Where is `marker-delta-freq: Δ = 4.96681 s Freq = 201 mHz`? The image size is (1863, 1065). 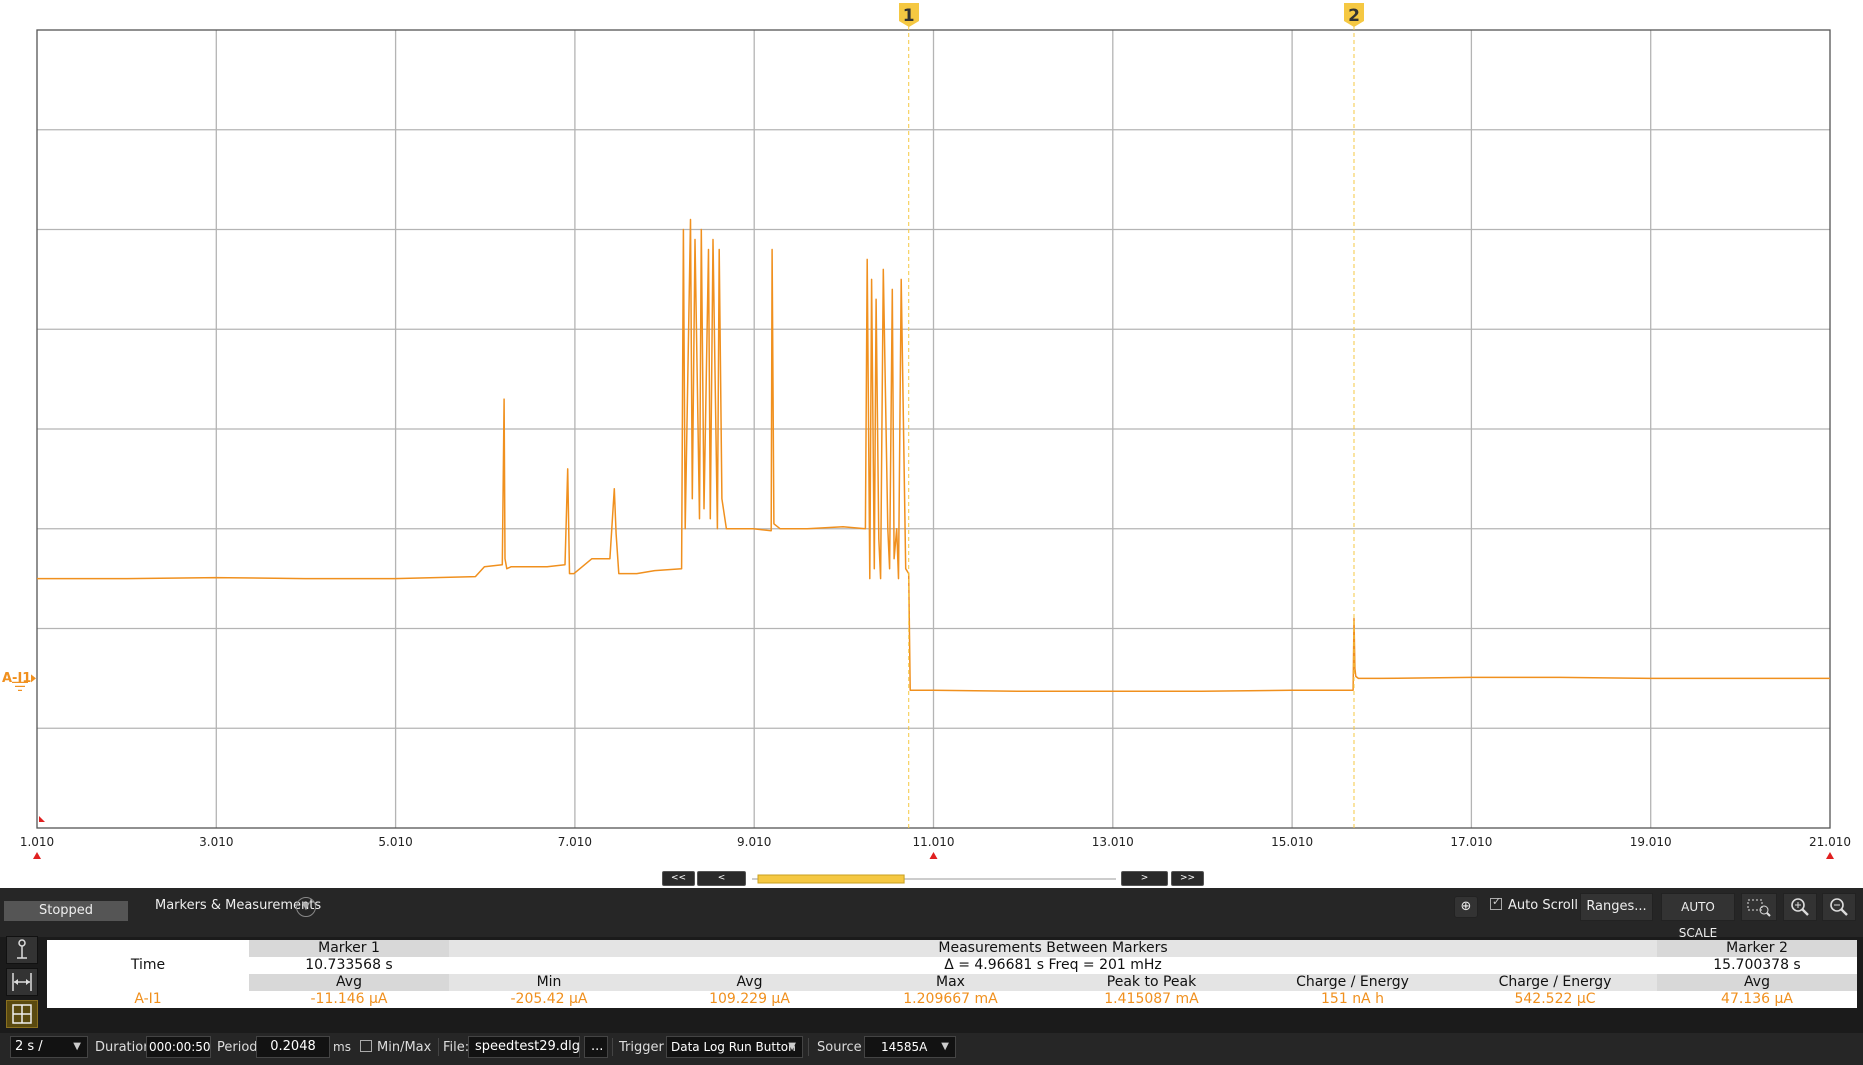 marker-delta-freq: Δ = 4.96681 s Freq = 201 mHz is located at coordinates (1053, 965).